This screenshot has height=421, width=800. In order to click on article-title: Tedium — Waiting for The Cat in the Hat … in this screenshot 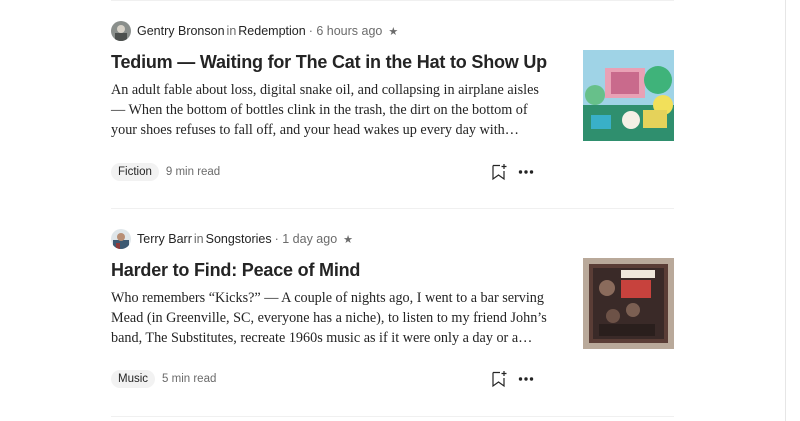, I will do `click(329, 62)`.